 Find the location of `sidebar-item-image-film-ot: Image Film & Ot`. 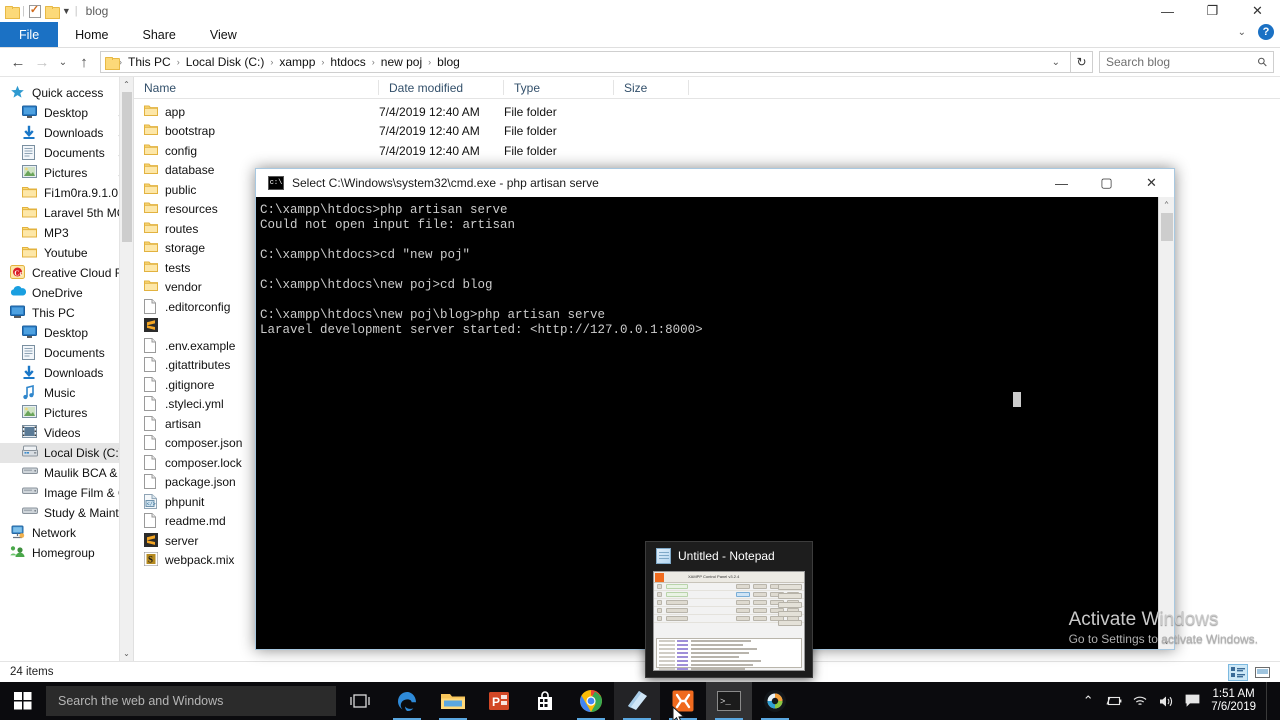

sidebar-item-image-film-ot: Image Film & Ot is located at coordinates (66, 493).